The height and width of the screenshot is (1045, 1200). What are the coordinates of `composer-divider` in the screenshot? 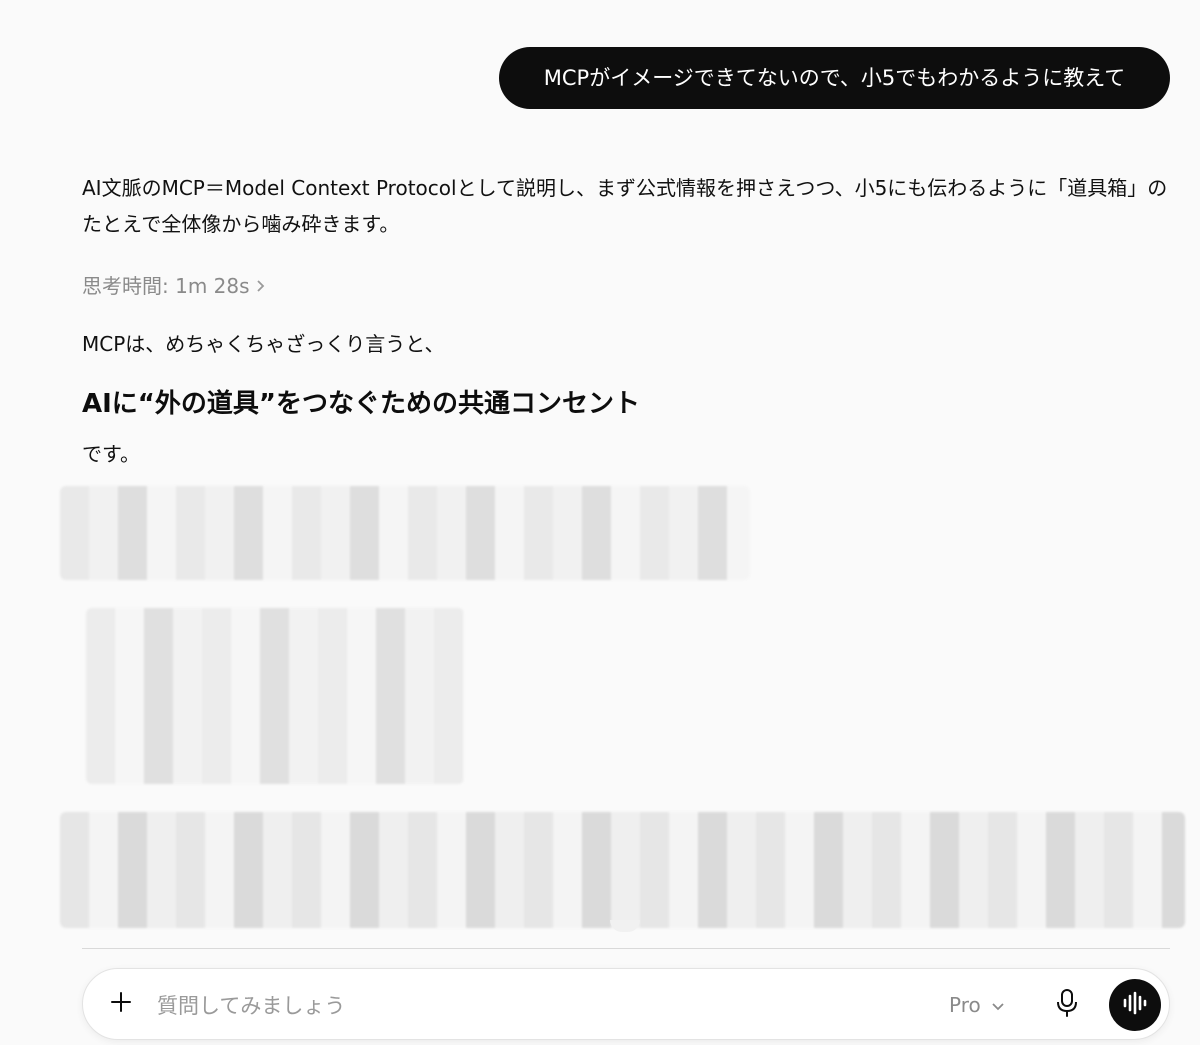 It's located at (626, 948).